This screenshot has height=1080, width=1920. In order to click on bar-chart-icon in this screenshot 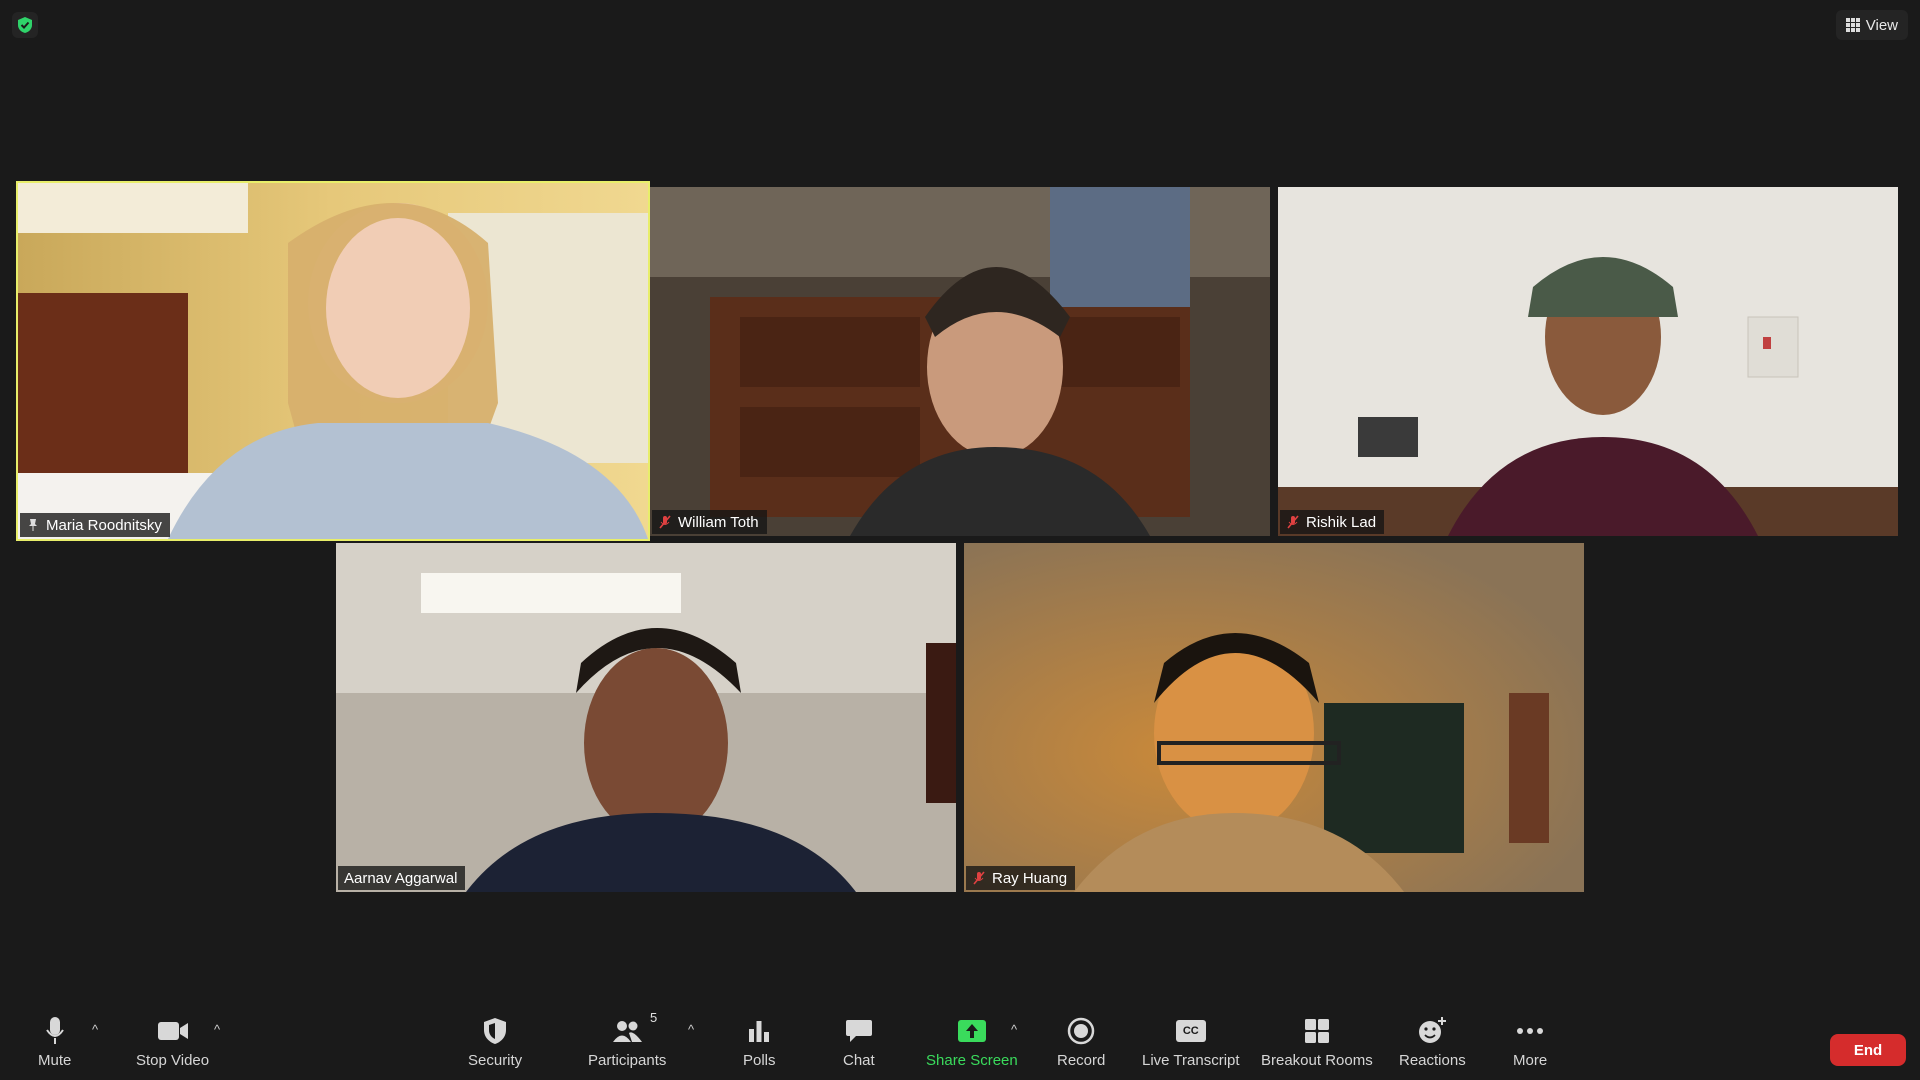, I will do `click(759, 1031)`.